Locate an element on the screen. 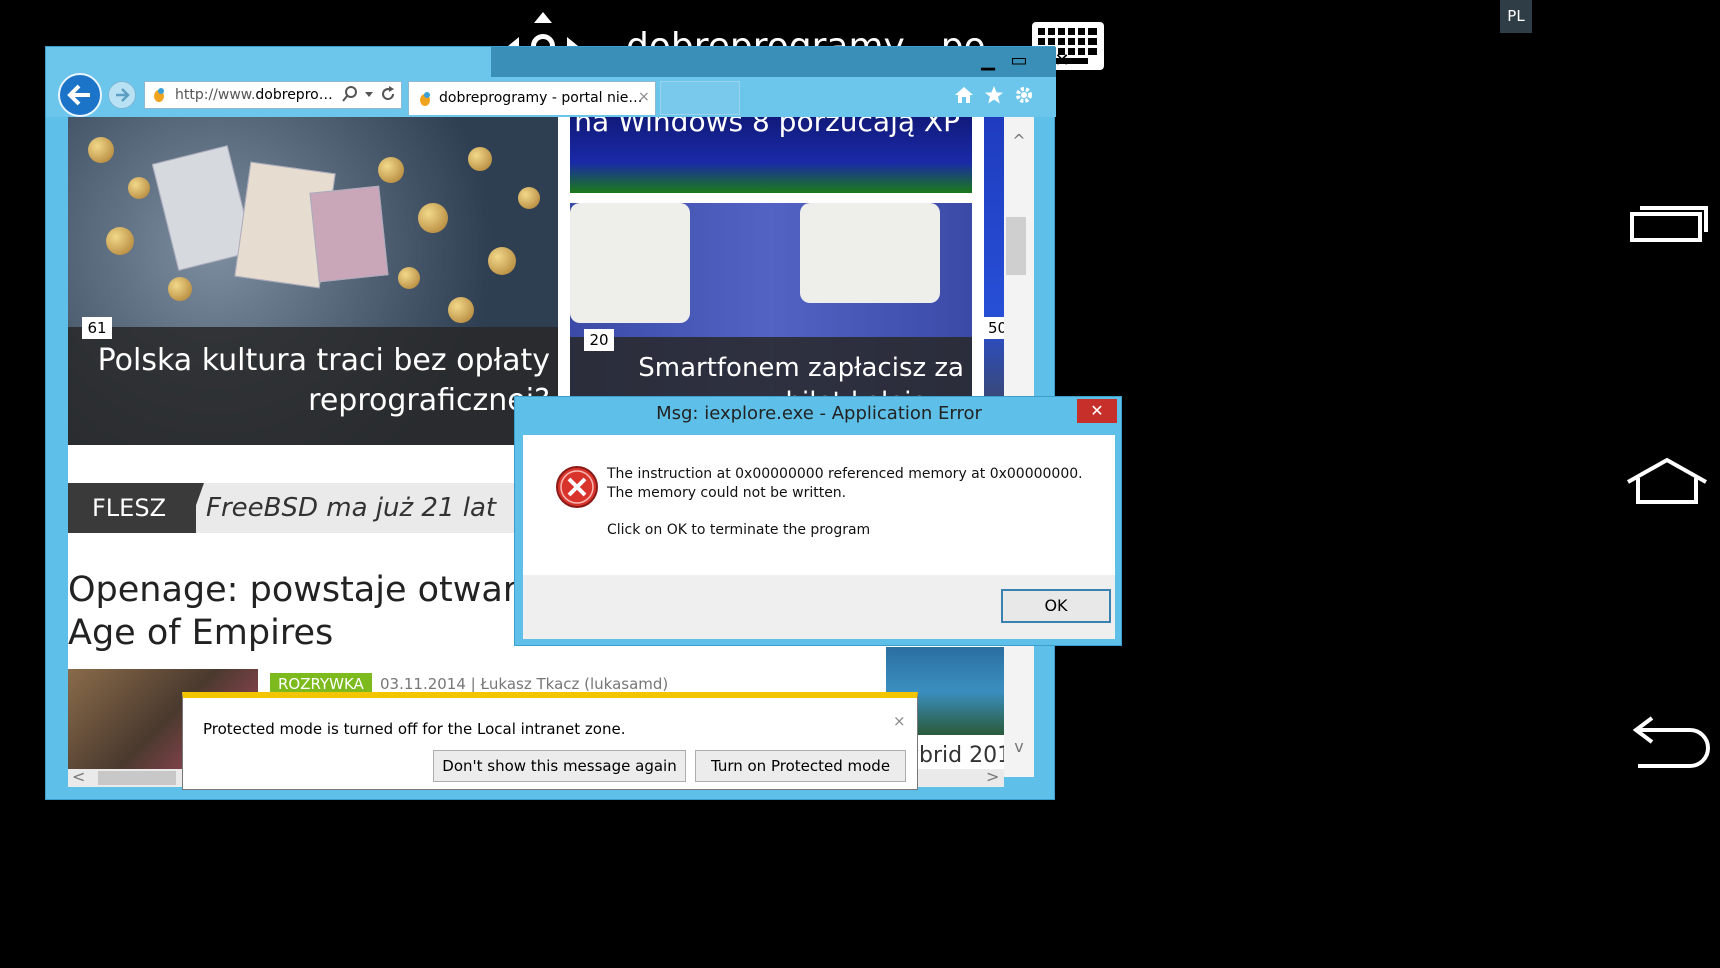 The width and height of the screenshot is (1720, 968). maximize-button: ▭ is located at coordinates (1019, 61).